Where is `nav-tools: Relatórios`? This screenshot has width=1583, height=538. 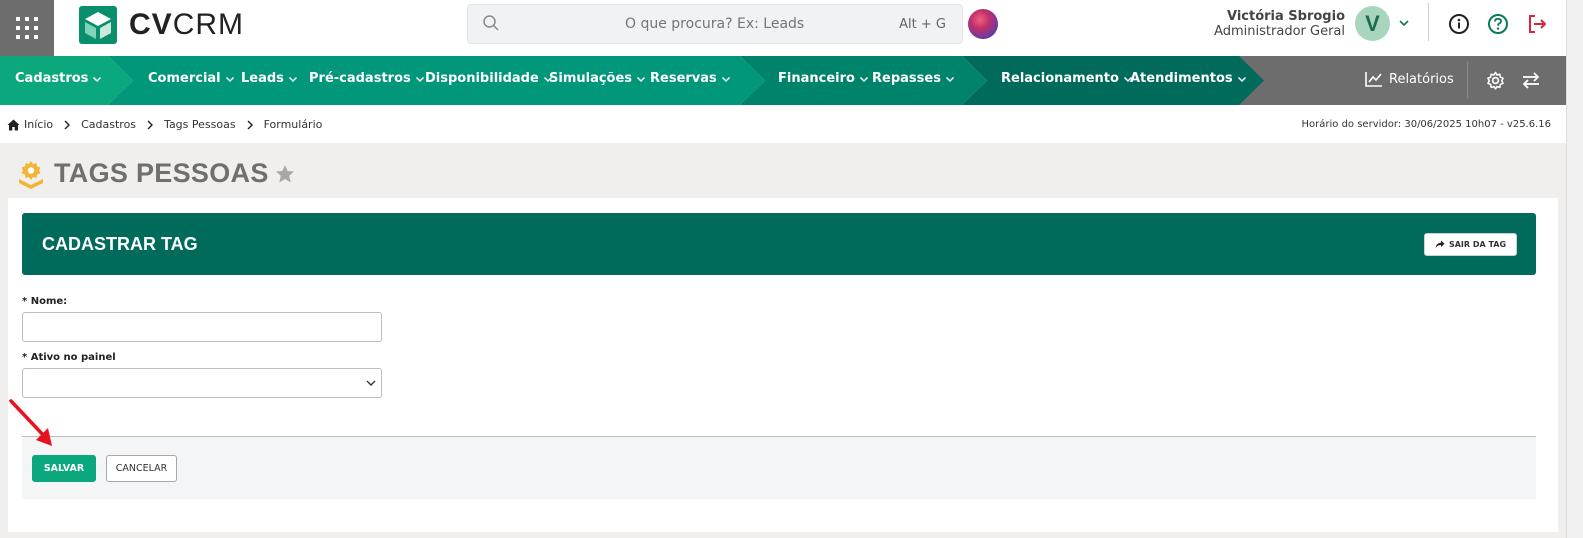
nav-tools: Relatórios is located at coordinates (1415, 80).